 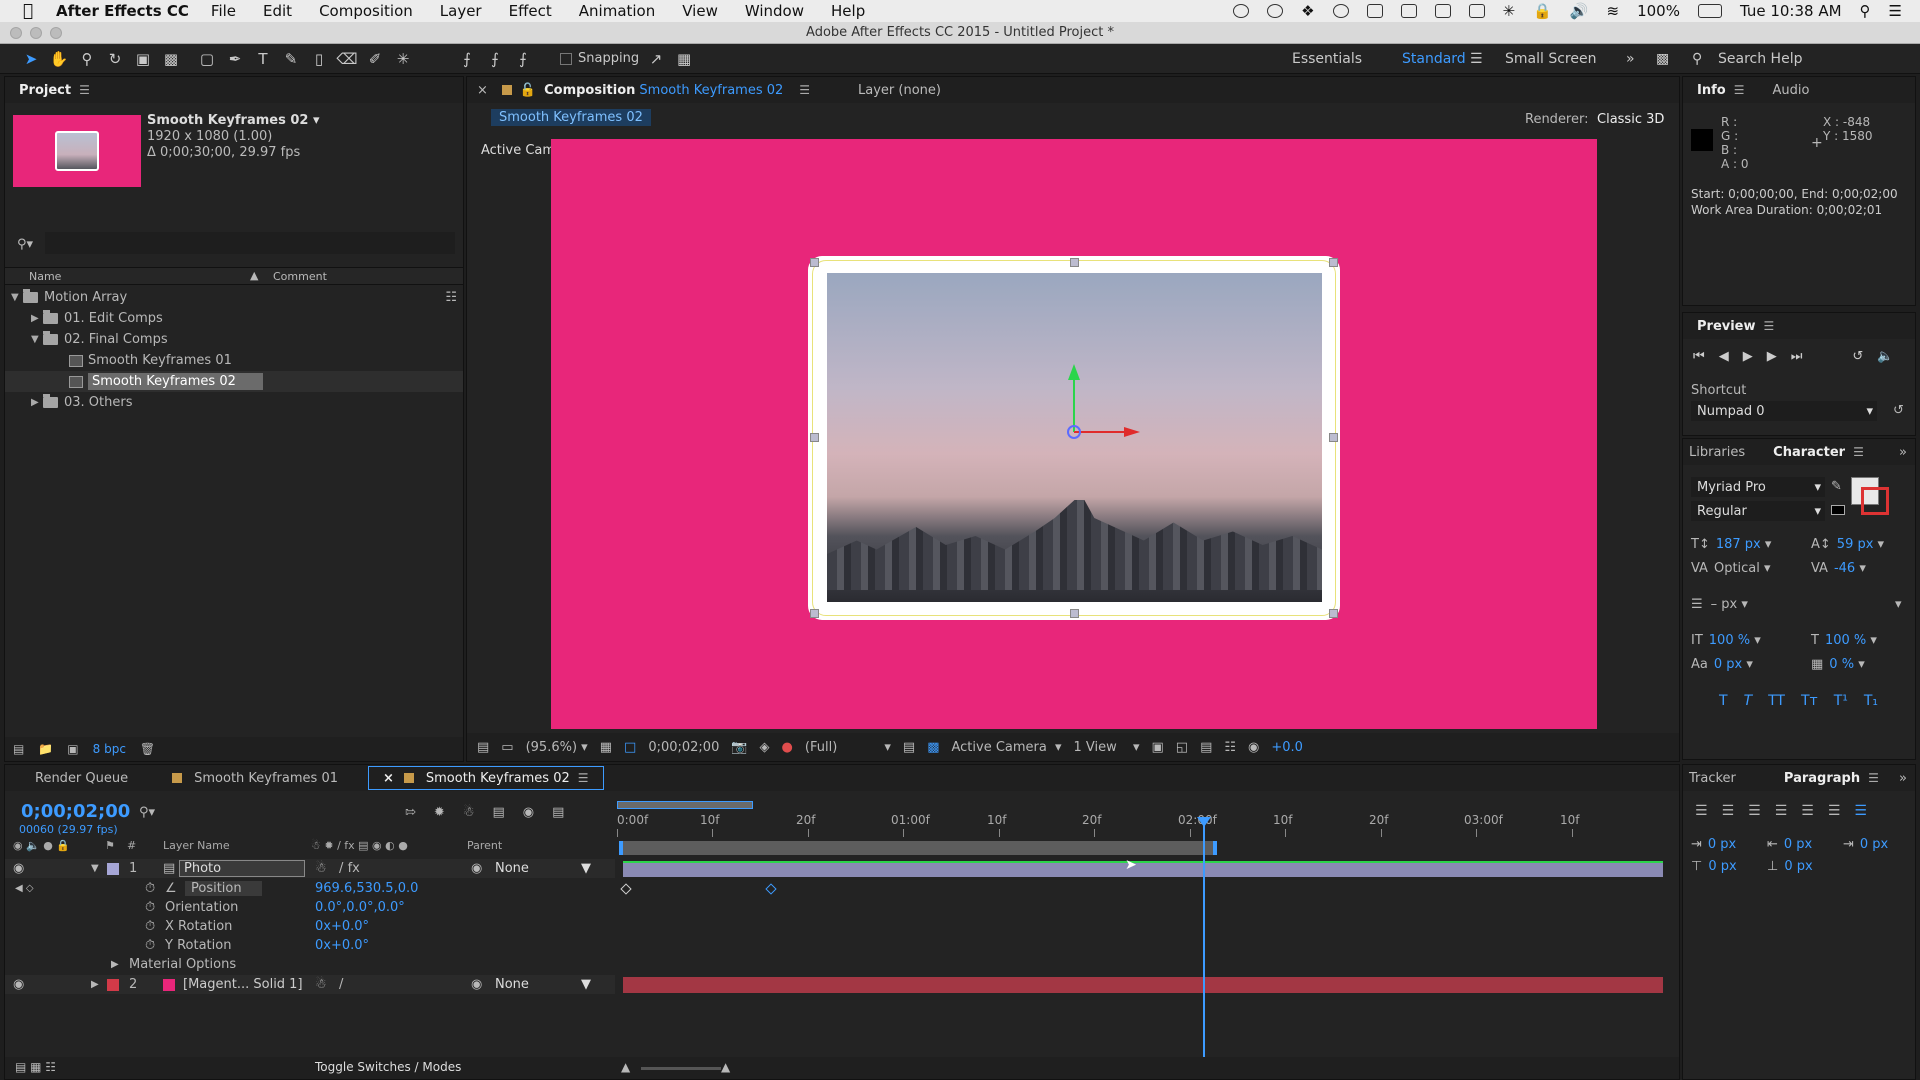 I want to click on photo-layer, so click(x=1074, y=438).